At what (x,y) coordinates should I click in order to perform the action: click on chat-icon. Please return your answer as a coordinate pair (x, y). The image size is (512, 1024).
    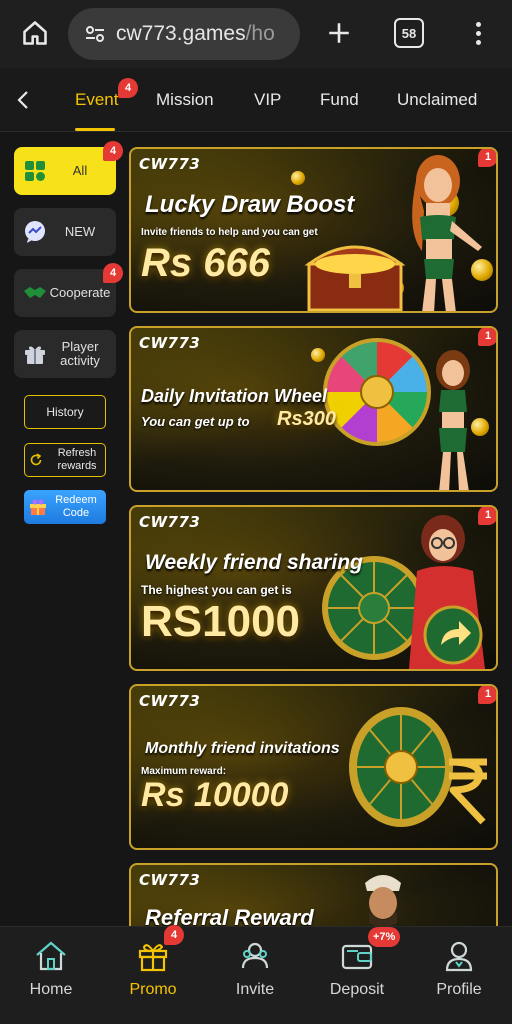
    Looking at the image, I should click on (35, 232).